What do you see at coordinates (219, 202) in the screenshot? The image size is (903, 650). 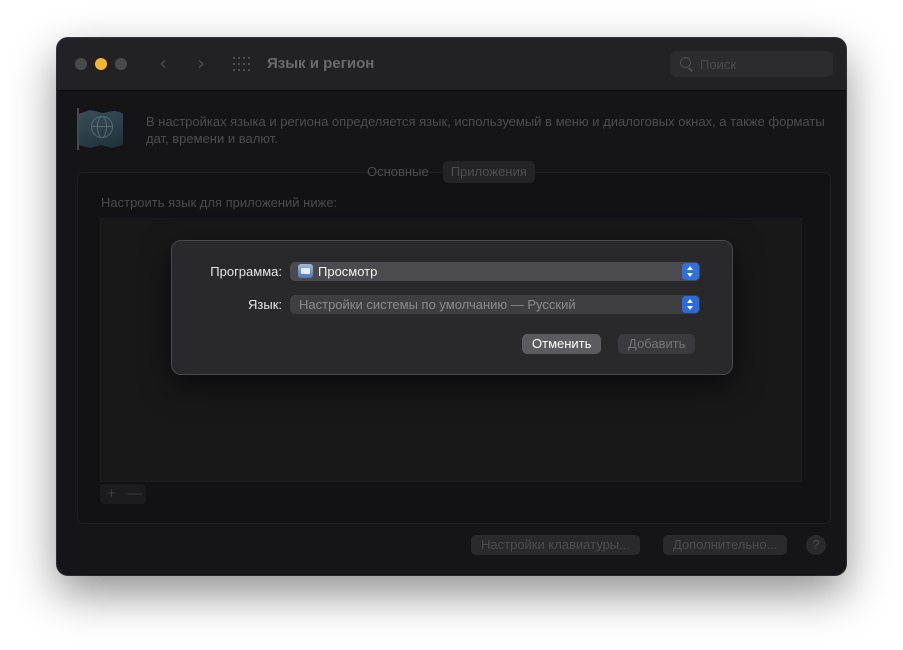 I see `apps-list-label: Настроить язык для приложений ниже:` at bounding box center [219, 202].